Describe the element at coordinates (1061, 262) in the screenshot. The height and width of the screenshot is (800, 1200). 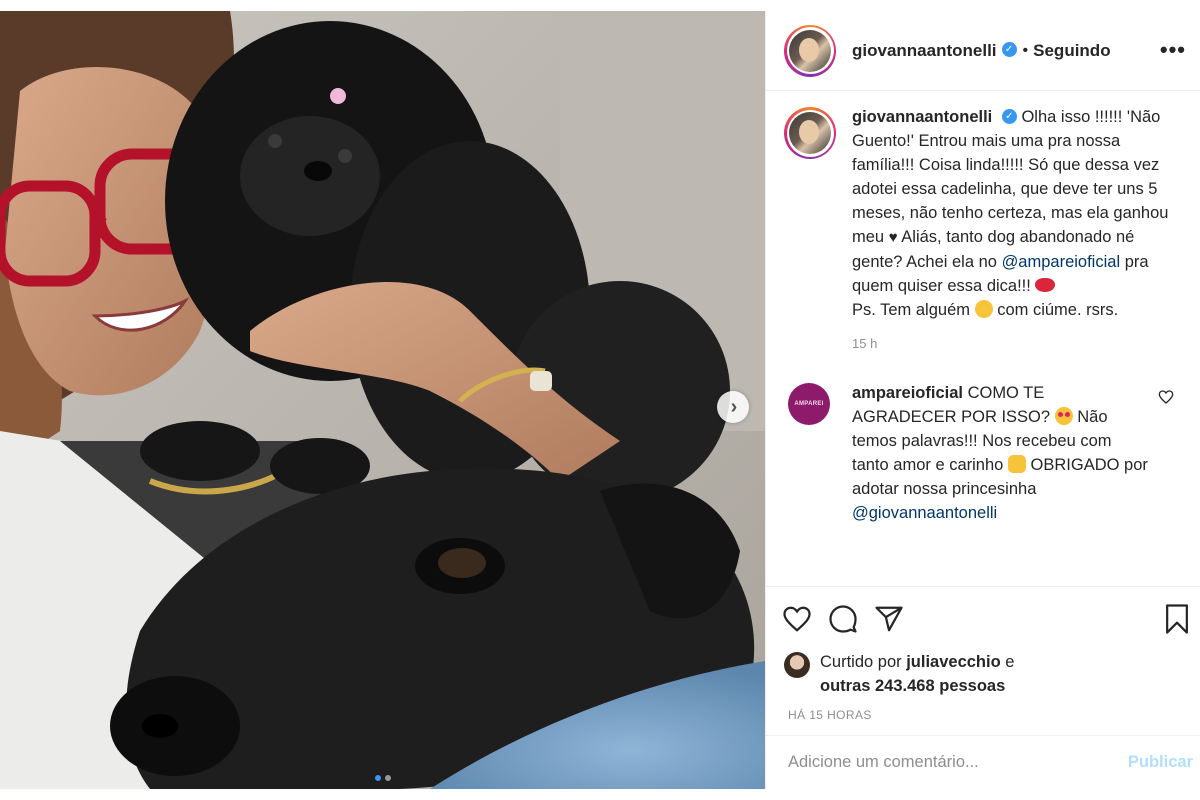
I see `mention-link: @ampareioficial` at that location.